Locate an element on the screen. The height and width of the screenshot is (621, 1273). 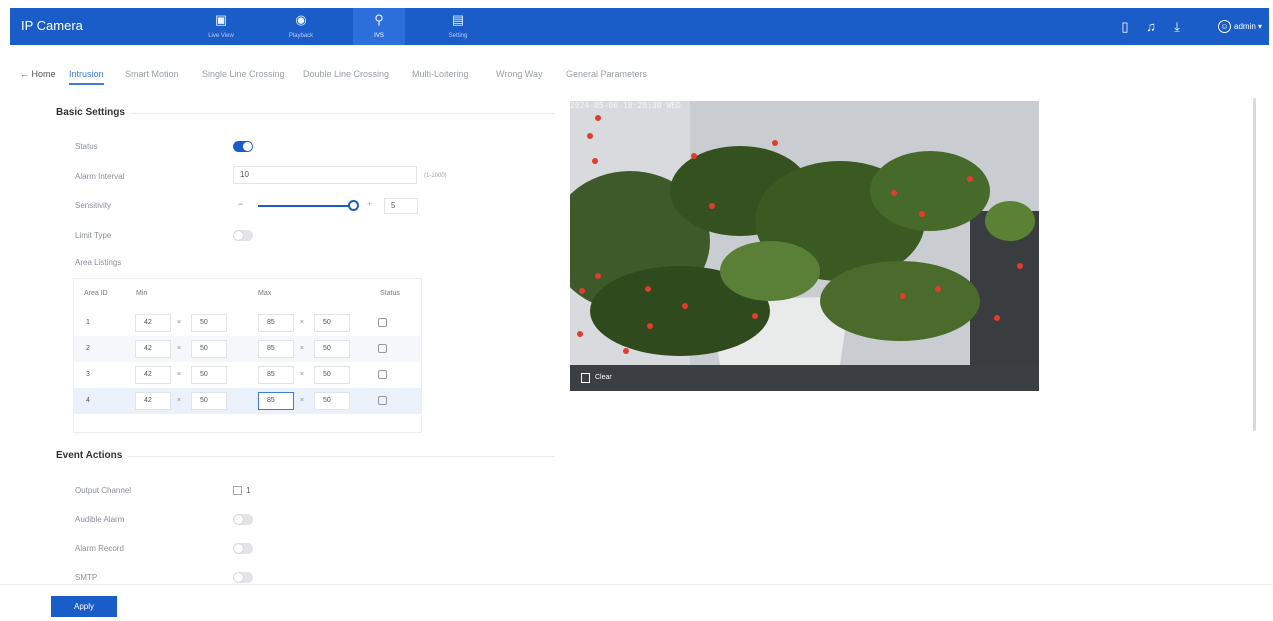
nav-setting: ▤ Setting is located at coordinates (458, 25).